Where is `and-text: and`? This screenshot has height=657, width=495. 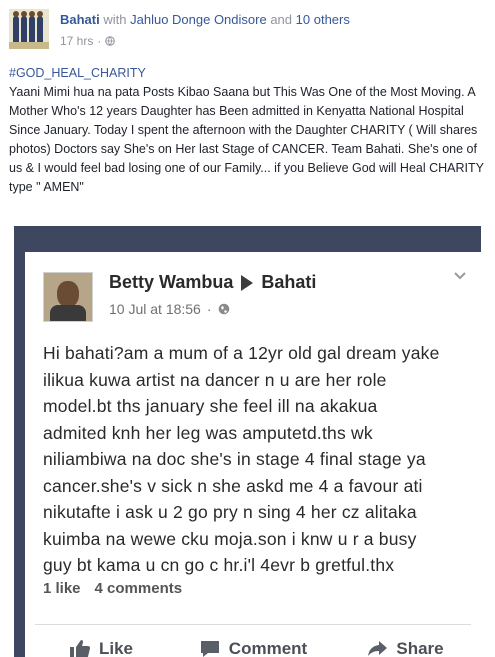
and-text: and is located at coordinates (281, 19).